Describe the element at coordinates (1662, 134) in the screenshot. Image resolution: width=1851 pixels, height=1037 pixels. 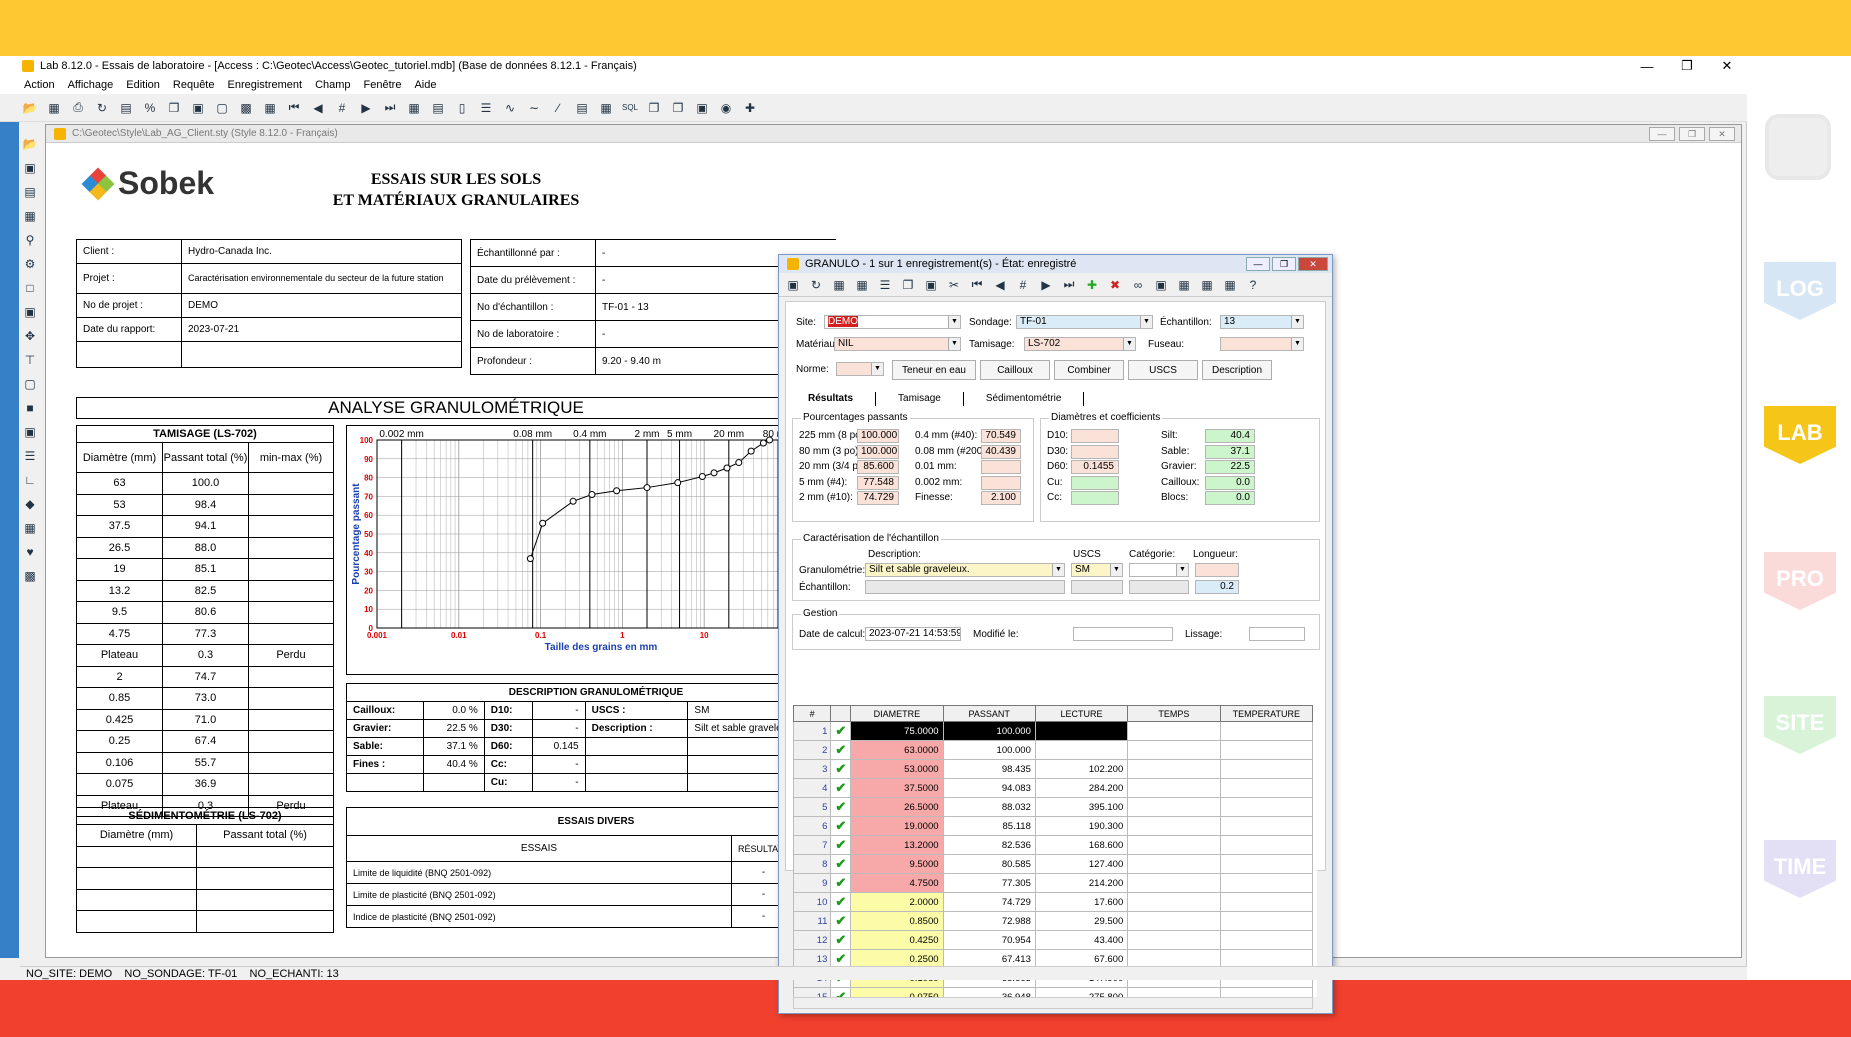
I see `doc-minimize-button: —` at that location.